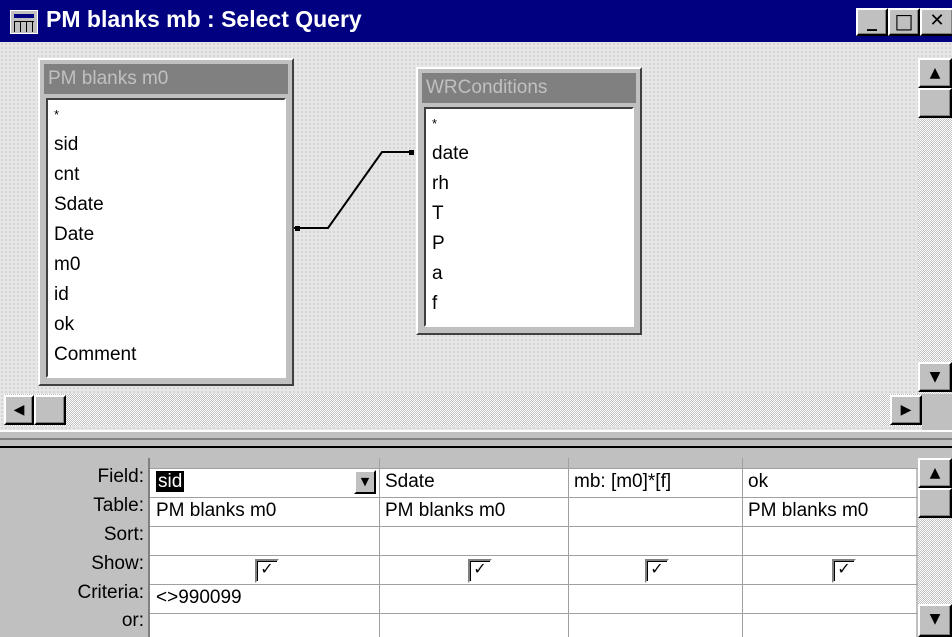 This screenshot has width=952, height=637. What do you see at coordinates (166, 175) in the screenshot?
I see `field-item: cnt` at bounding box center [166, 175].